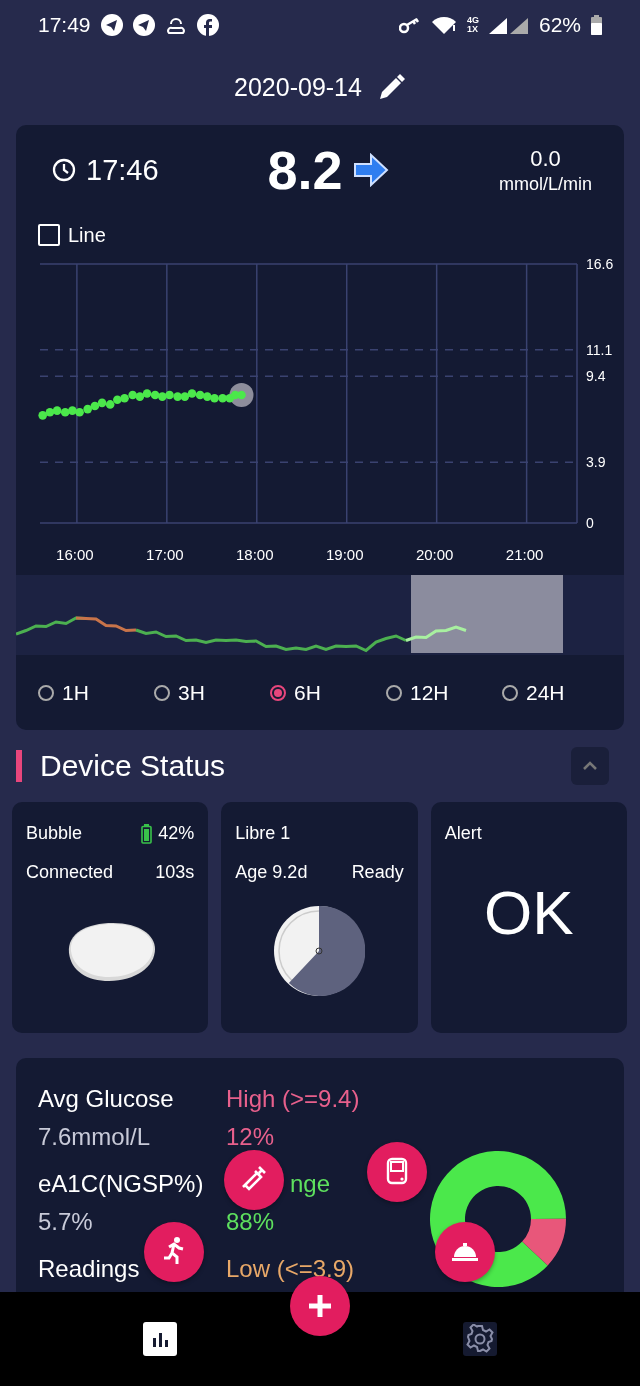 The image size is (640, 1386). What do you see at coordinates (70, 872) in the screenshot?
I see `connection-status: Connected` at bounding box center [70, 872].